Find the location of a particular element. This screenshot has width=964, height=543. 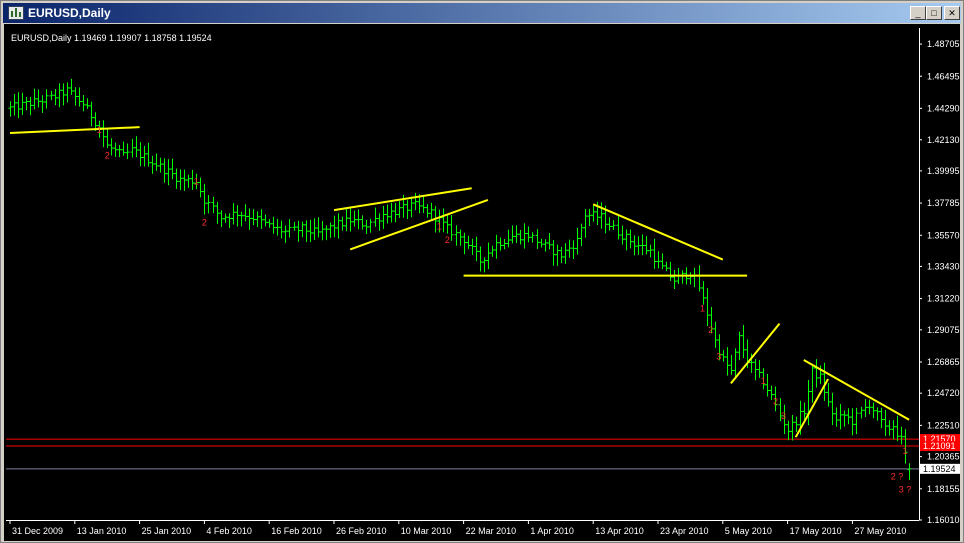

close-button: ✕ is located at coordinates (952, 13).